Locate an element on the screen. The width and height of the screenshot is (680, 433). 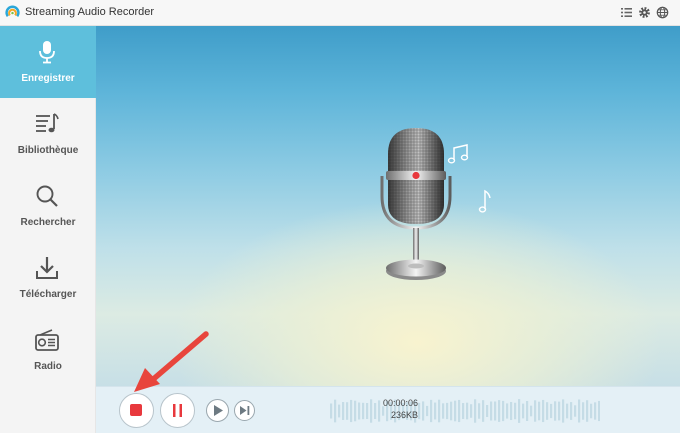
app-title: Streaming Audio Recorder is located at coordinates (90, 12).